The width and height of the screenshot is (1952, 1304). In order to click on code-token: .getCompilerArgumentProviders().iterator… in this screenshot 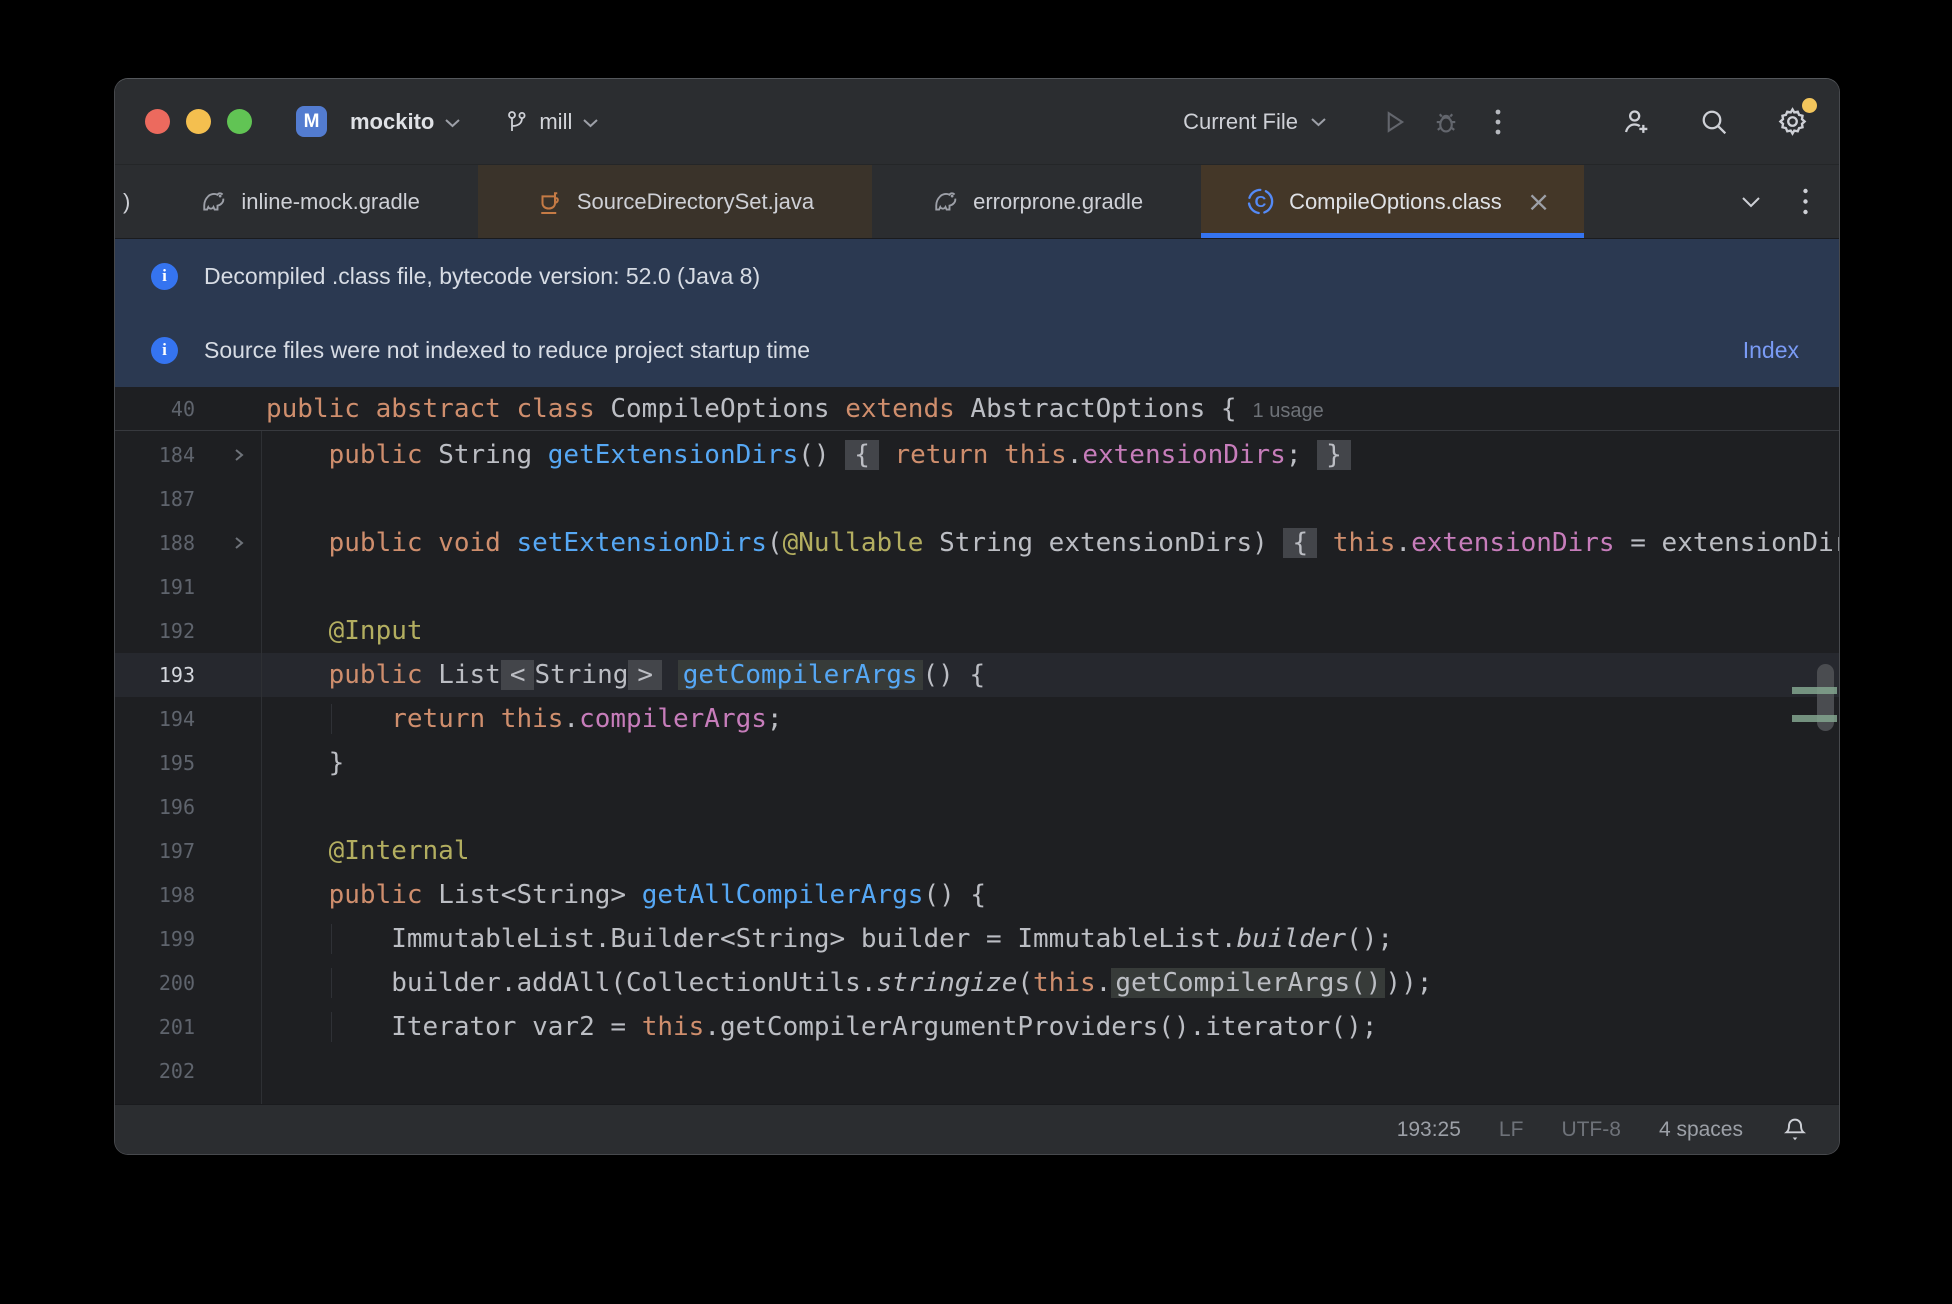, I will do `click(1041, 1027)`.